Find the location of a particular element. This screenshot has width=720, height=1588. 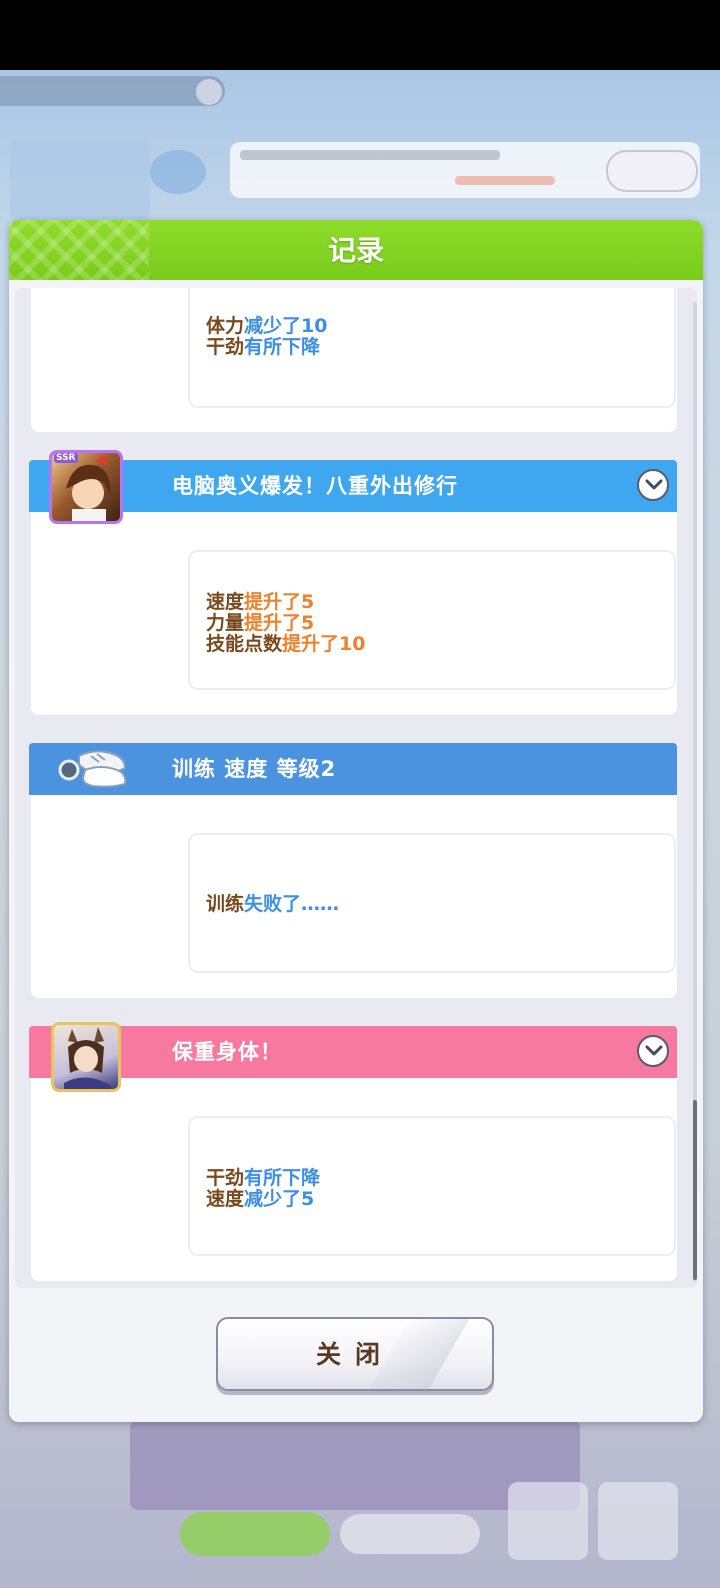

ssr-badge: SSR is located at coordinates (66, 458).